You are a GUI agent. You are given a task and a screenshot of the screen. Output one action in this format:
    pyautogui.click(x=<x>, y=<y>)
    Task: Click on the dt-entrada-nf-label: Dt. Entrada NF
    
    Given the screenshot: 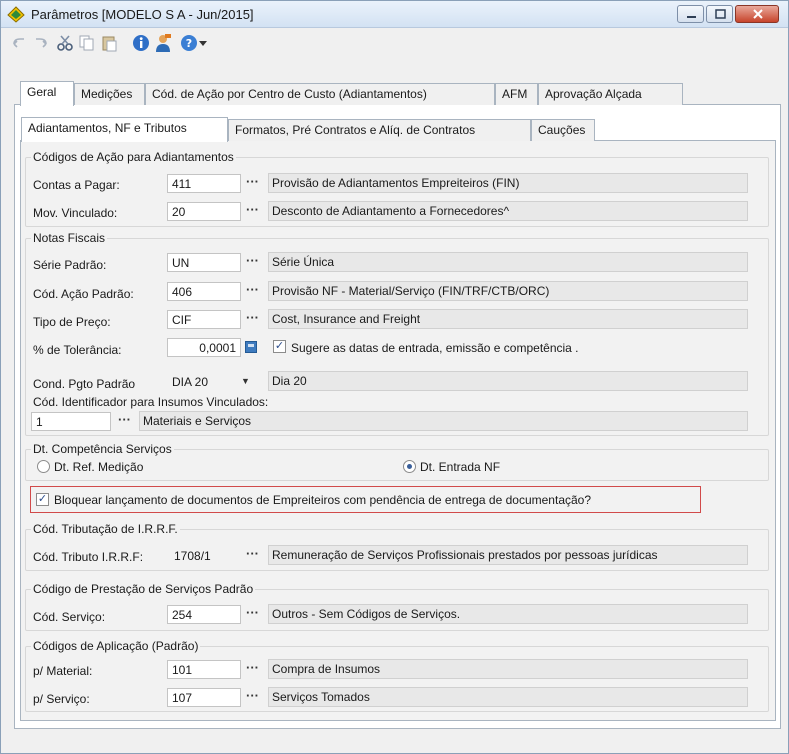 What is the action you would take?
    pyautogui.click(x=460, y=467)
    